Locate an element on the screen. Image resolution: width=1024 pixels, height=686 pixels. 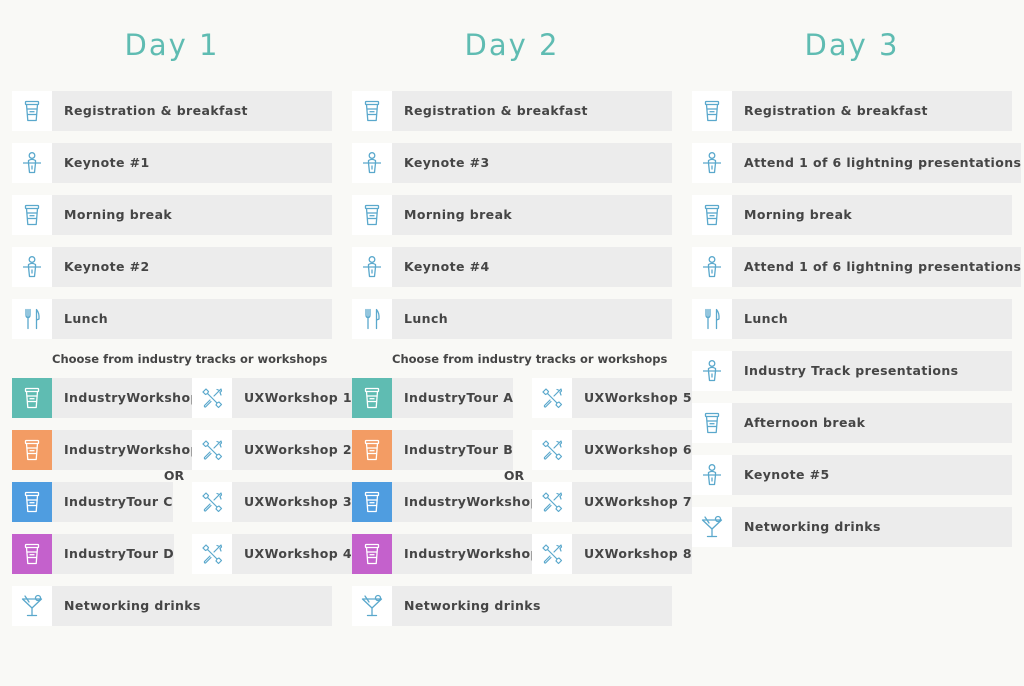
session-label: UX Workshop 4 is located at coordinates (292, 554).